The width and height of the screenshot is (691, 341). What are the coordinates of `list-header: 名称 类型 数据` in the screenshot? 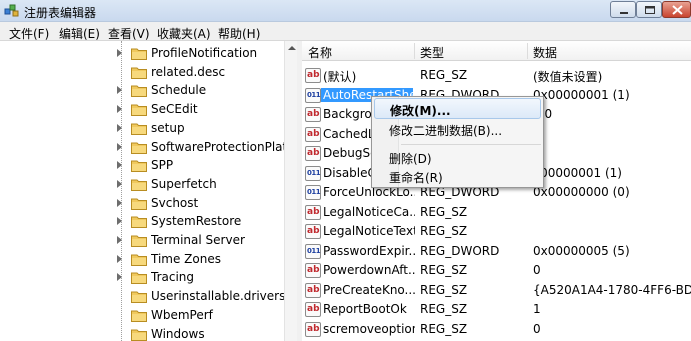 It's located at (496, 51).